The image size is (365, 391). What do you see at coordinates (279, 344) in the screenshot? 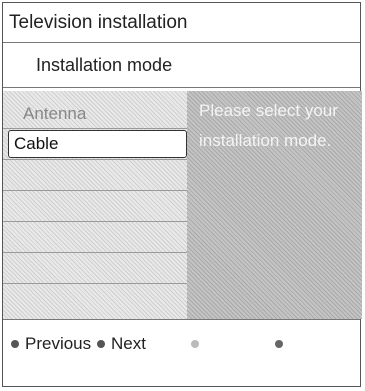
I see `blue-key-icon` at bounding box center [279, 344].